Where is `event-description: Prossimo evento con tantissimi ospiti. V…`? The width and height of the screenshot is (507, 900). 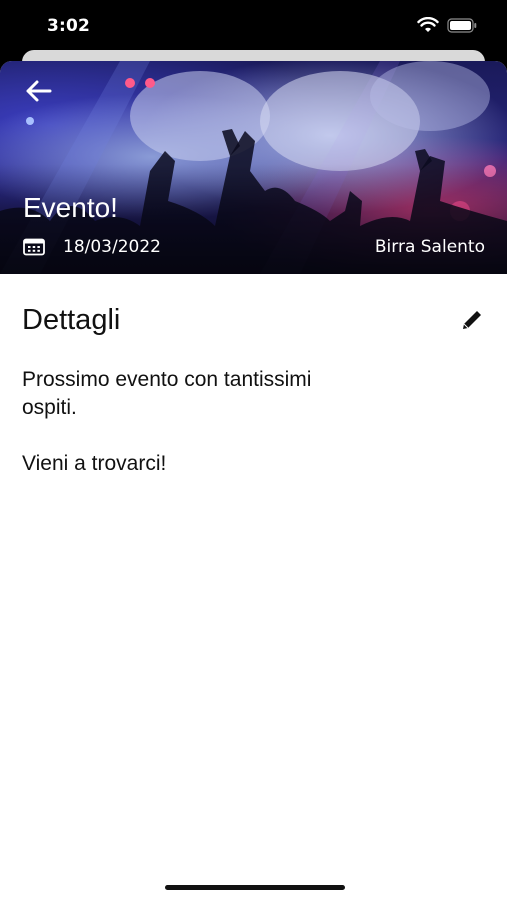
event-description: Prossimo evento con tantissimi ospiti. V… is located at coordinates (172, 422).